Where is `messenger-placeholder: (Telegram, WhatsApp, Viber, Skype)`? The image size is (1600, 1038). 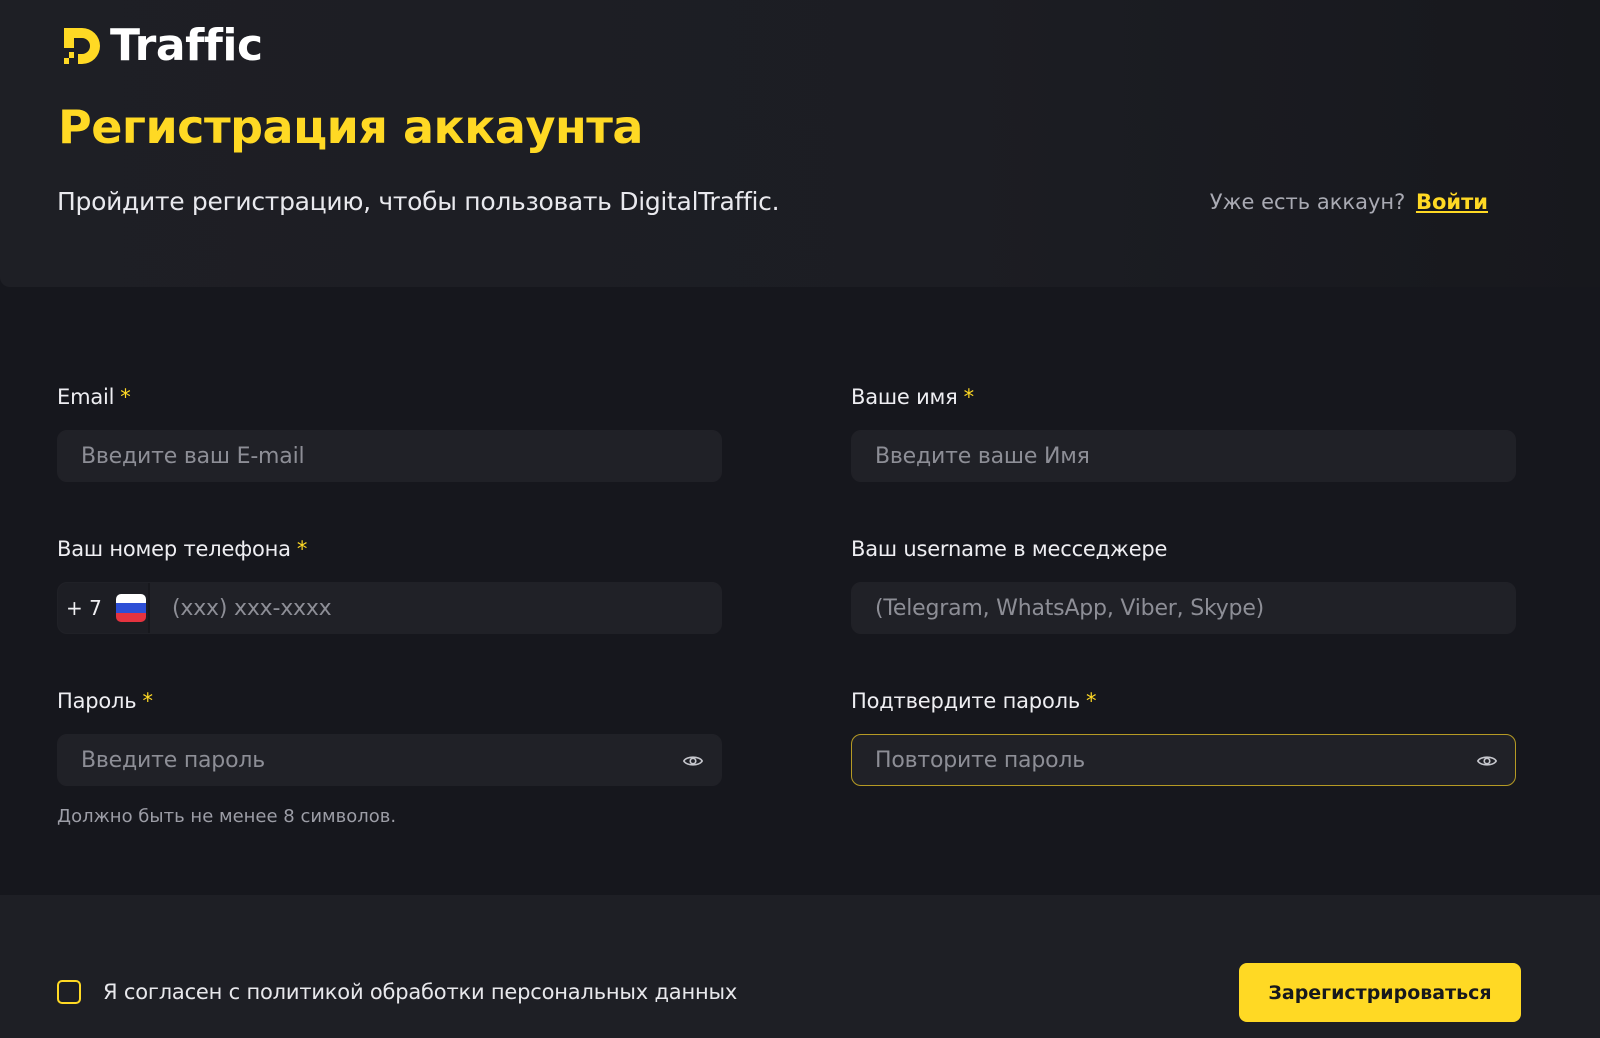
messenger-placeholder: (Telegram, WhatsApp, Viber, Skype) is located at coordinates (1070, 608).